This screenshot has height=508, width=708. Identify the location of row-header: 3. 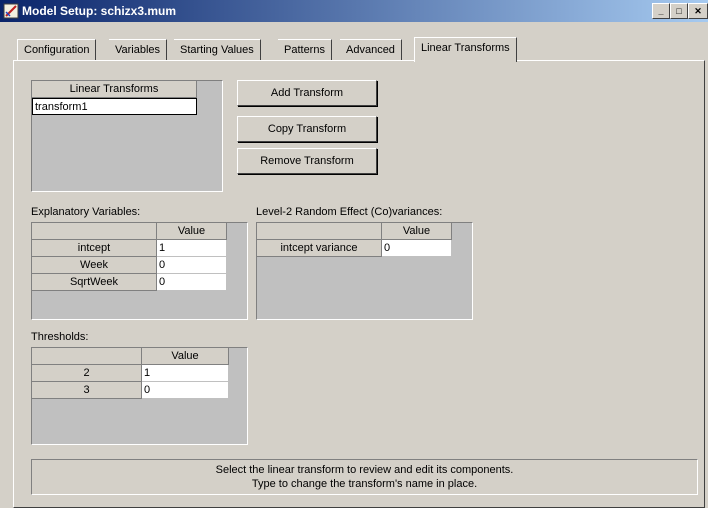
(87, 390).